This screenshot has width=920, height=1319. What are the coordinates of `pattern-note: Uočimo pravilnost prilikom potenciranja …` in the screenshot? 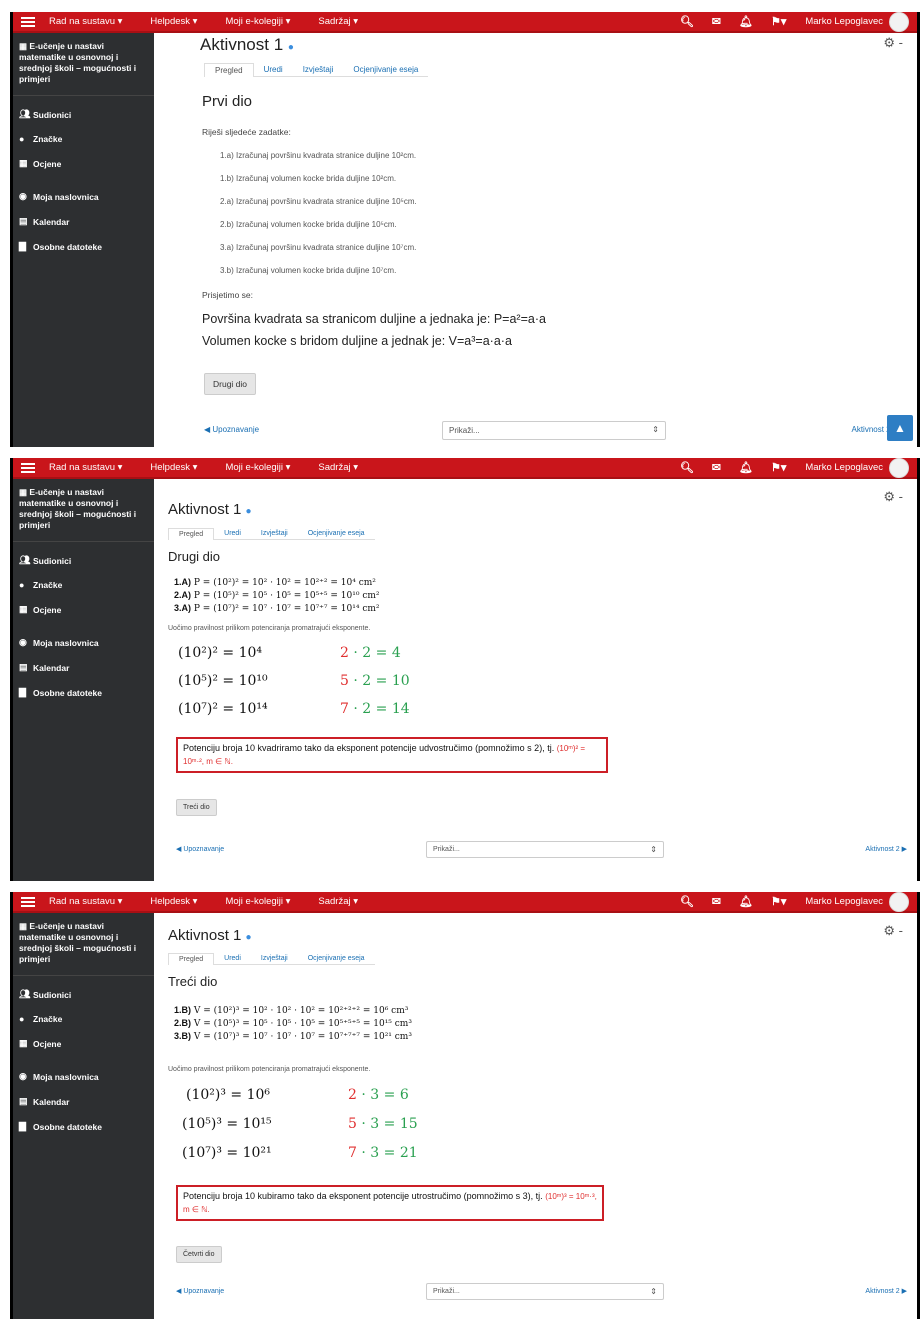 It's located at (269, 628).